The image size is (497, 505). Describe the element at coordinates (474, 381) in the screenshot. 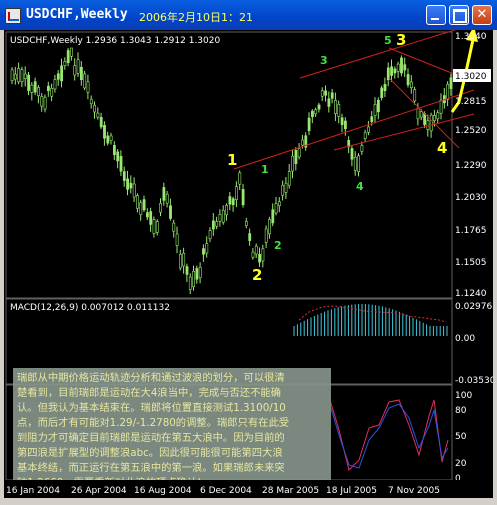

I see `macd-tick: -0.03530` at that location.